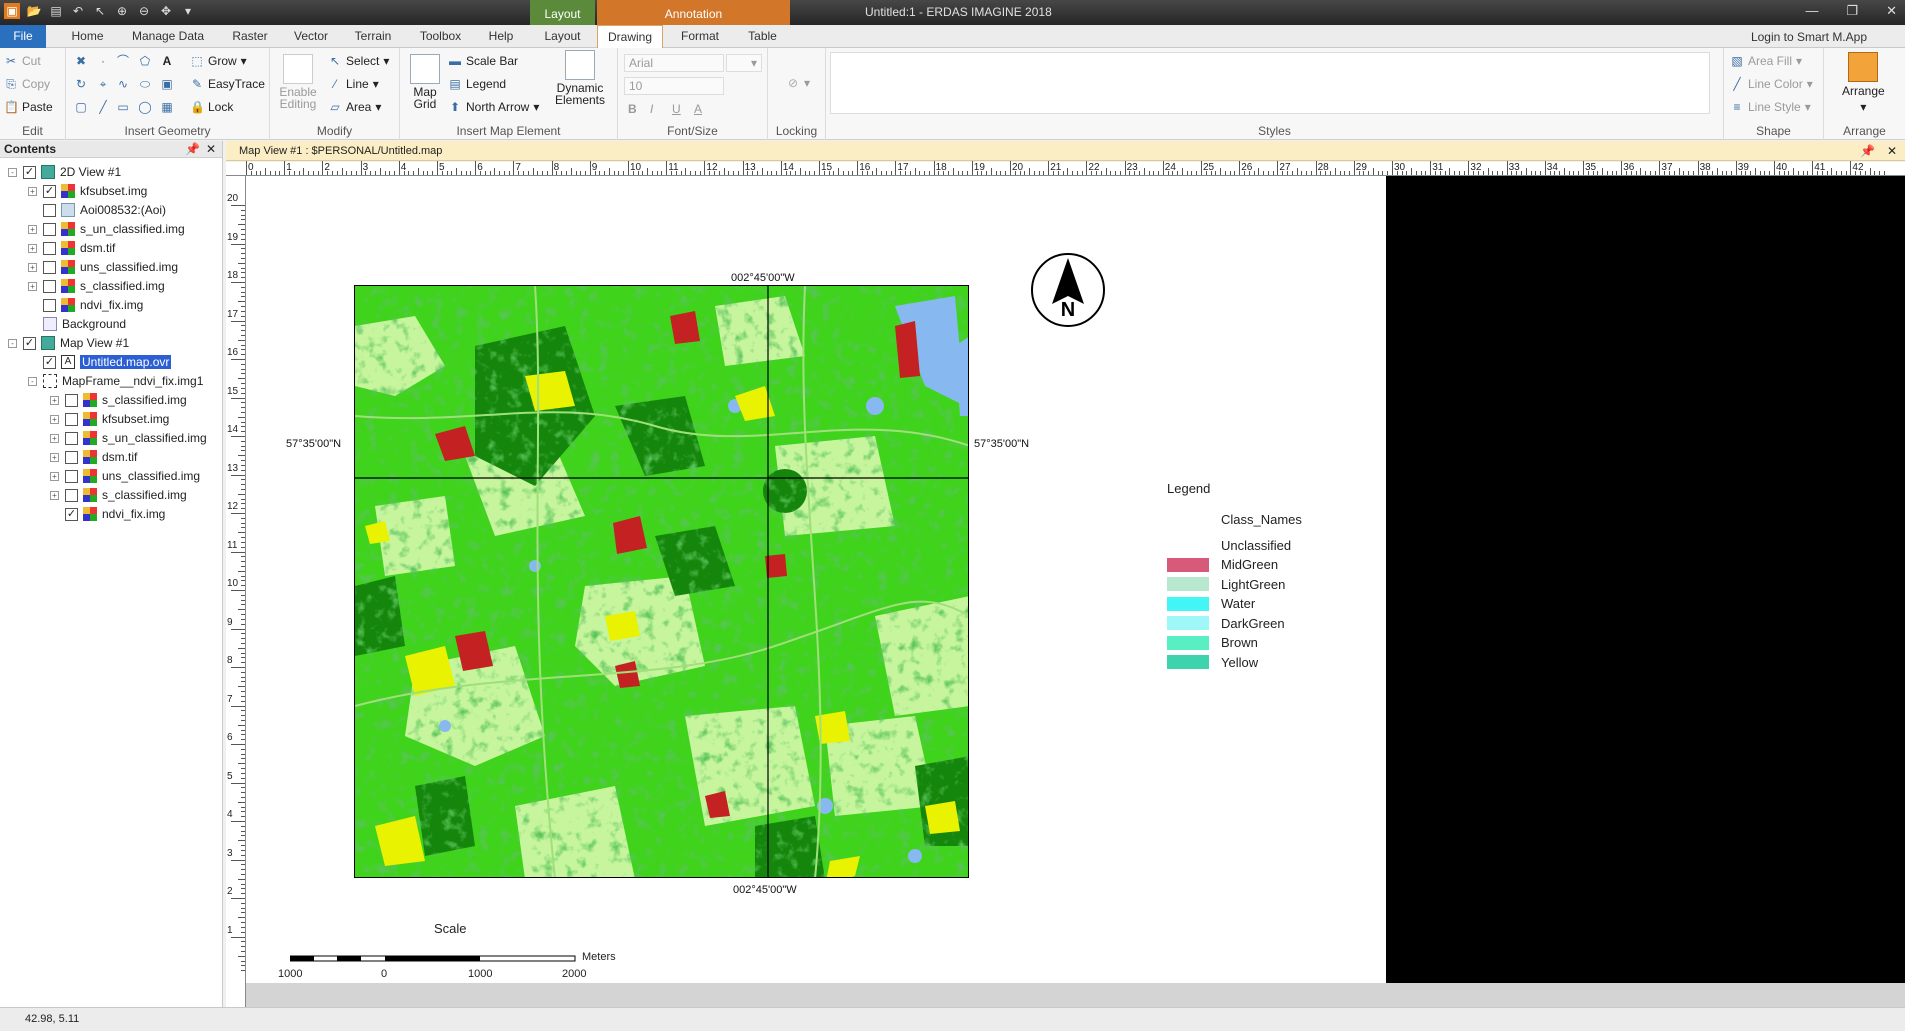 This screenshot has height=1031, width=1905. I want to click on tree-row: Aoi008532:(Aoi), so click(97, 210).